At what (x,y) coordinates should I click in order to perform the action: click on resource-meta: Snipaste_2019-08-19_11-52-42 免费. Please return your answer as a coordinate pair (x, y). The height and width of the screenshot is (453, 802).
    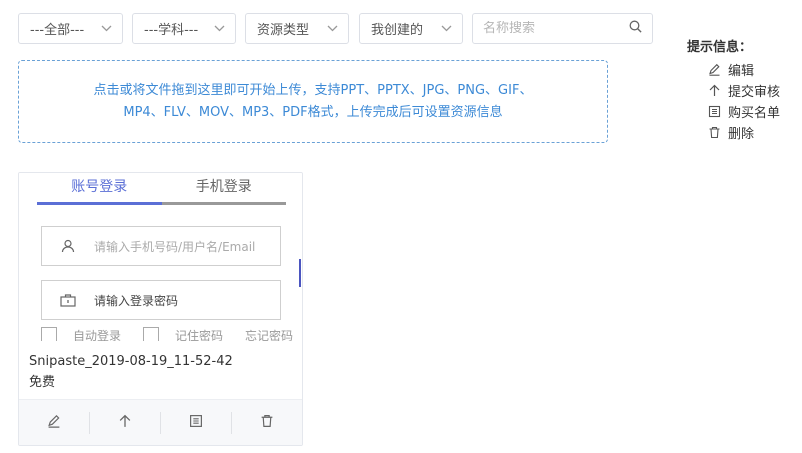
    Looking at the image, I should click on (131, 372).